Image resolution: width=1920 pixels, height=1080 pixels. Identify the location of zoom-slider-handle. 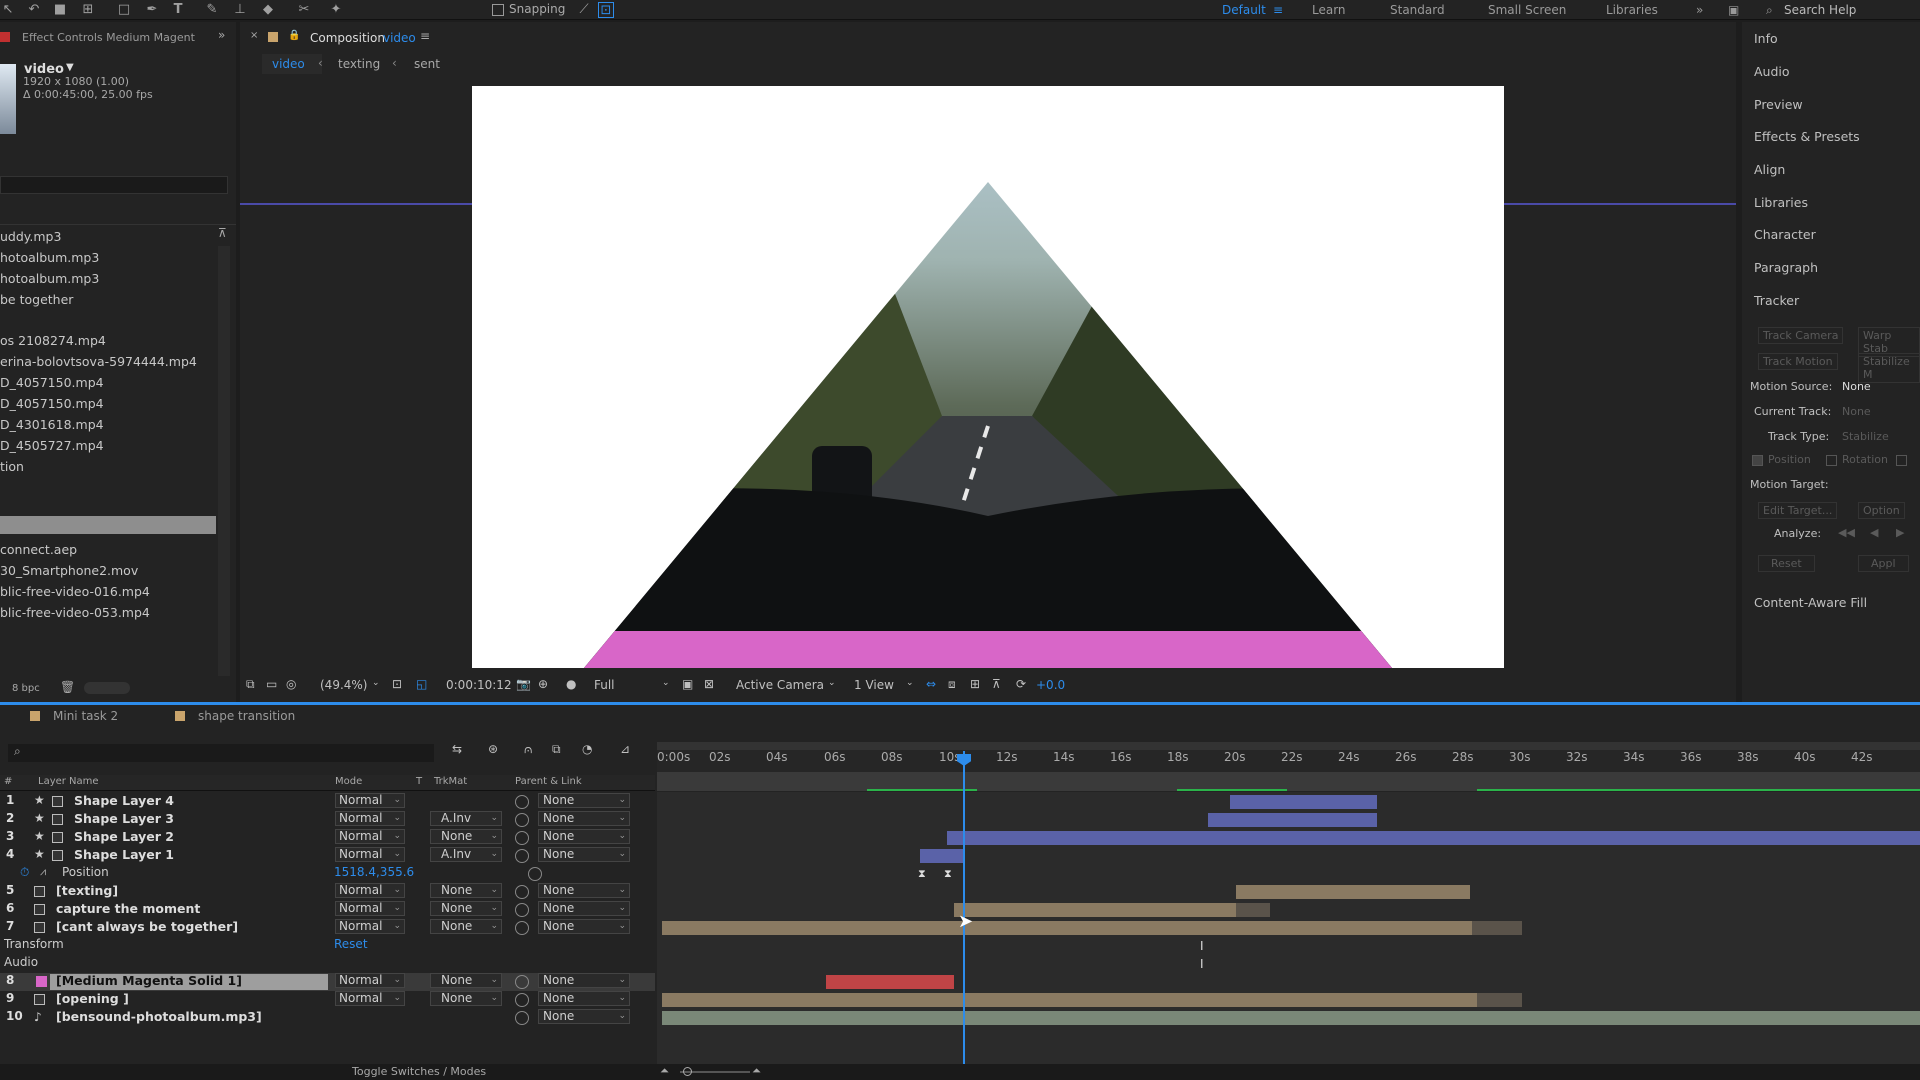
(687, 1071).